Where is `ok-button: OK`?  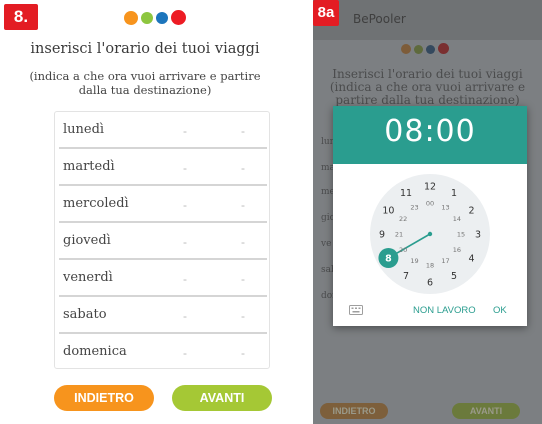
ok-button: OK is located at coordinates (500, 310).